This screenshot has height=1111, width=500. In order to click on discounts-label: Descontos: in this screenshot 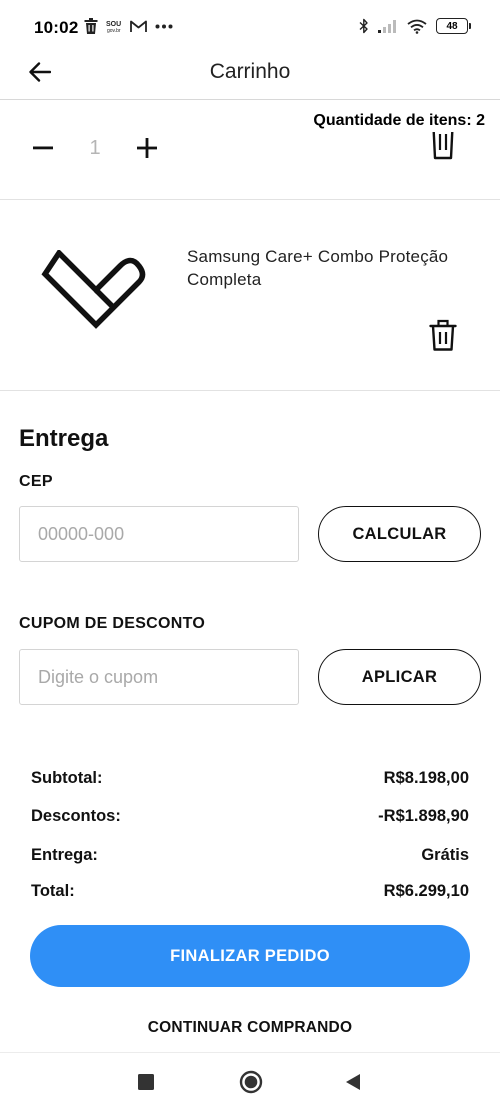, I will do `click(76, 816)`.